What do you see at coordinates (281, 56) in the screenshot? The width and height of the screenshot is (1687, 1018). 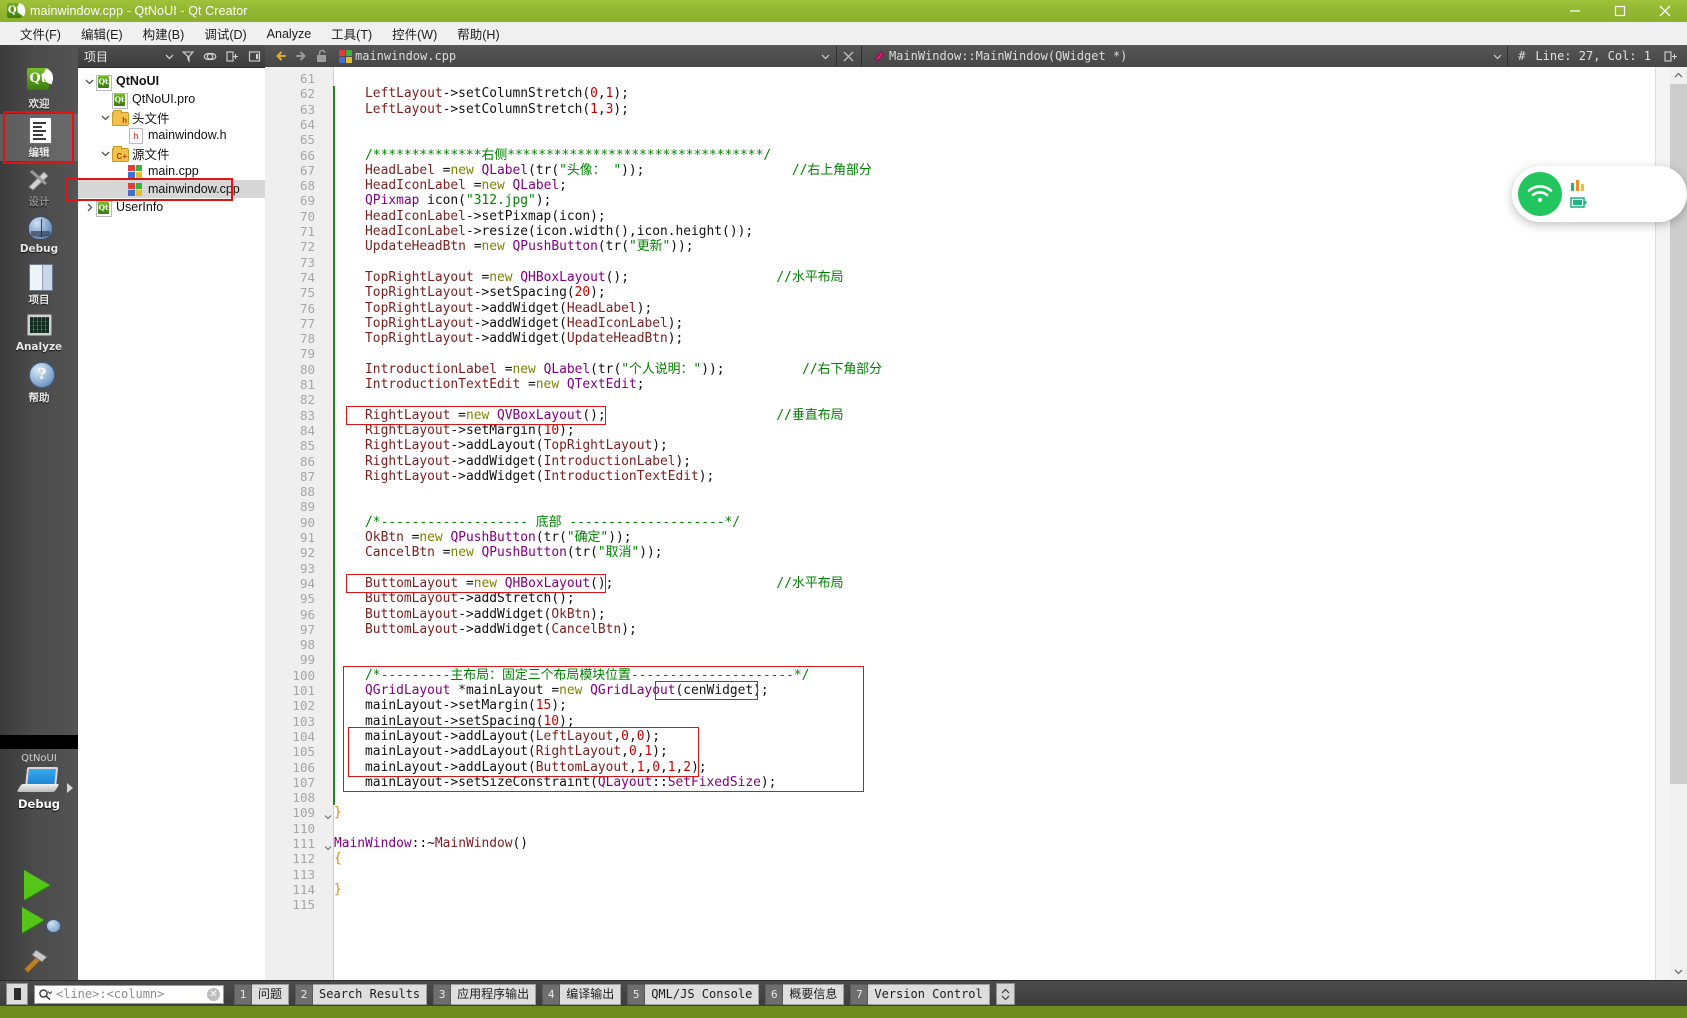 I see `back-arrow-icon` at bounding box center [281, 56].